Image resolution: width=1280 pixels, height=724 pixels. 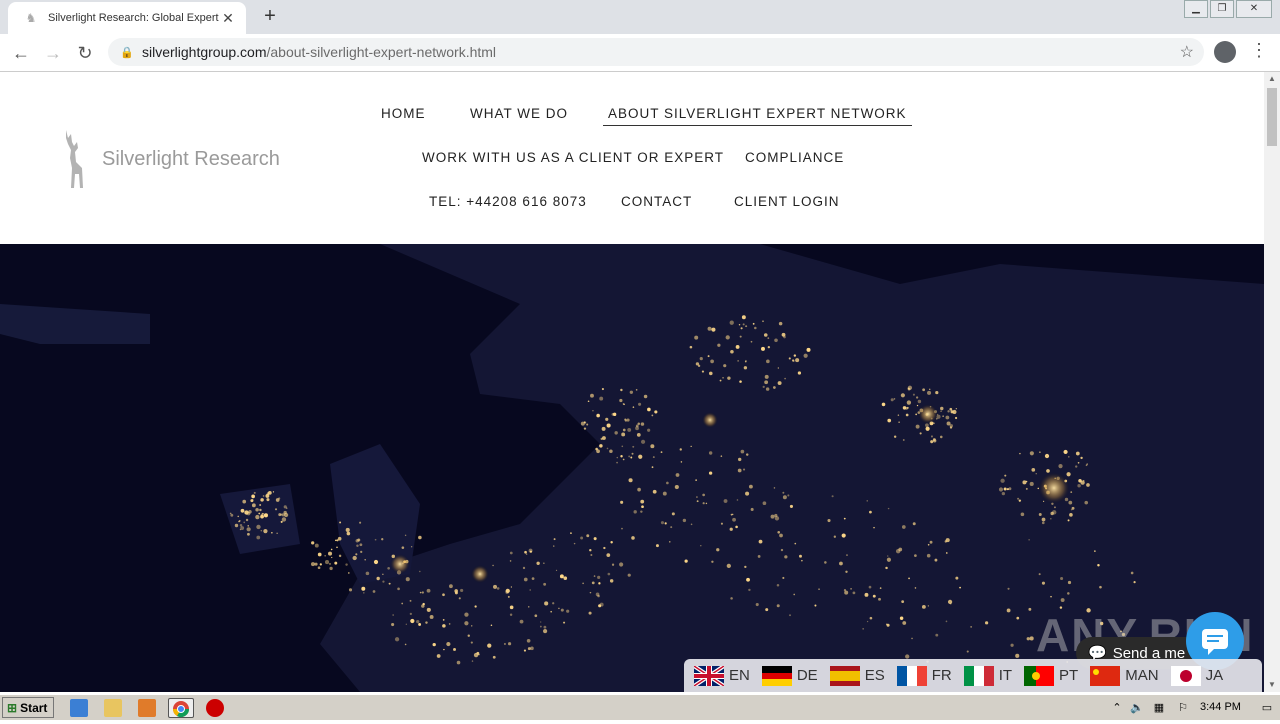 What do you see at coordinates (79, 708) in the screenshot?
I see `internet-explorer-icon` at bounding box center [79, 708].